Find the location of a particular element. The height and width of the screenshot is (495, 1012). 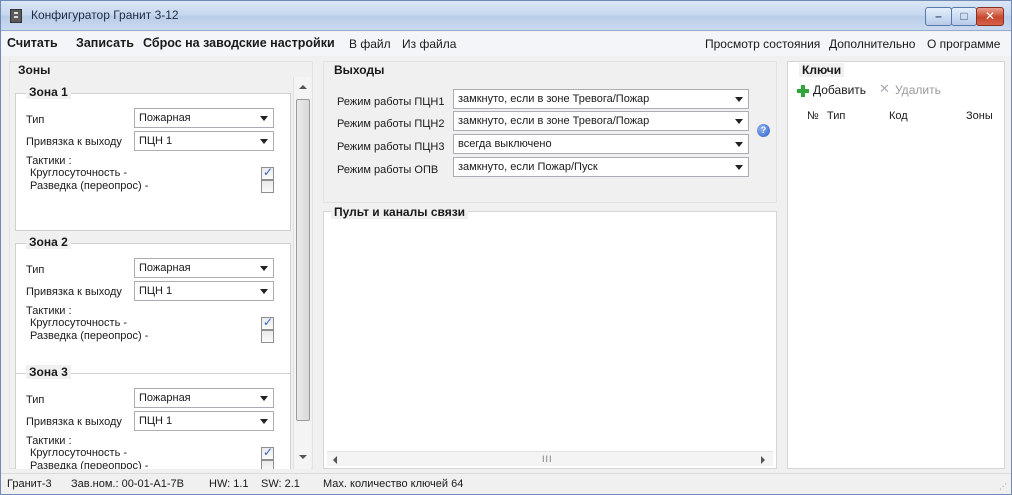

menu-from-file: Из файла is located at coordinates (429, 44).